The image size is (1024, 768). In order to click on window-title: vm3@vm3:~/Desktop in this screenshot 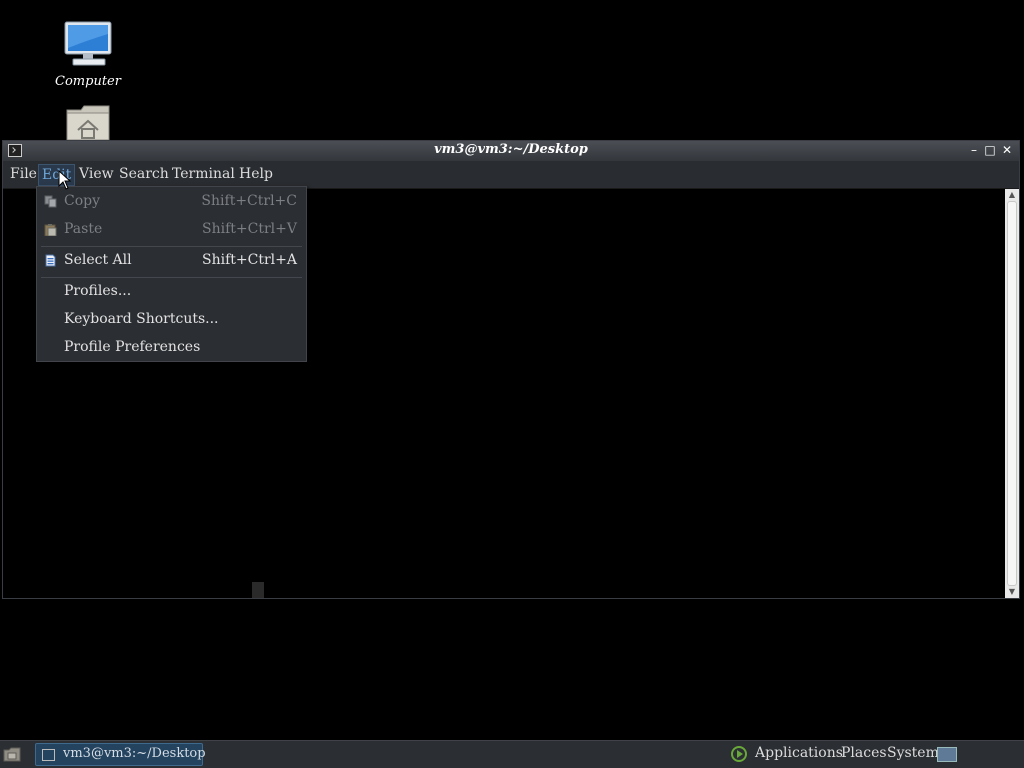, I will do `click(511, 149)`.